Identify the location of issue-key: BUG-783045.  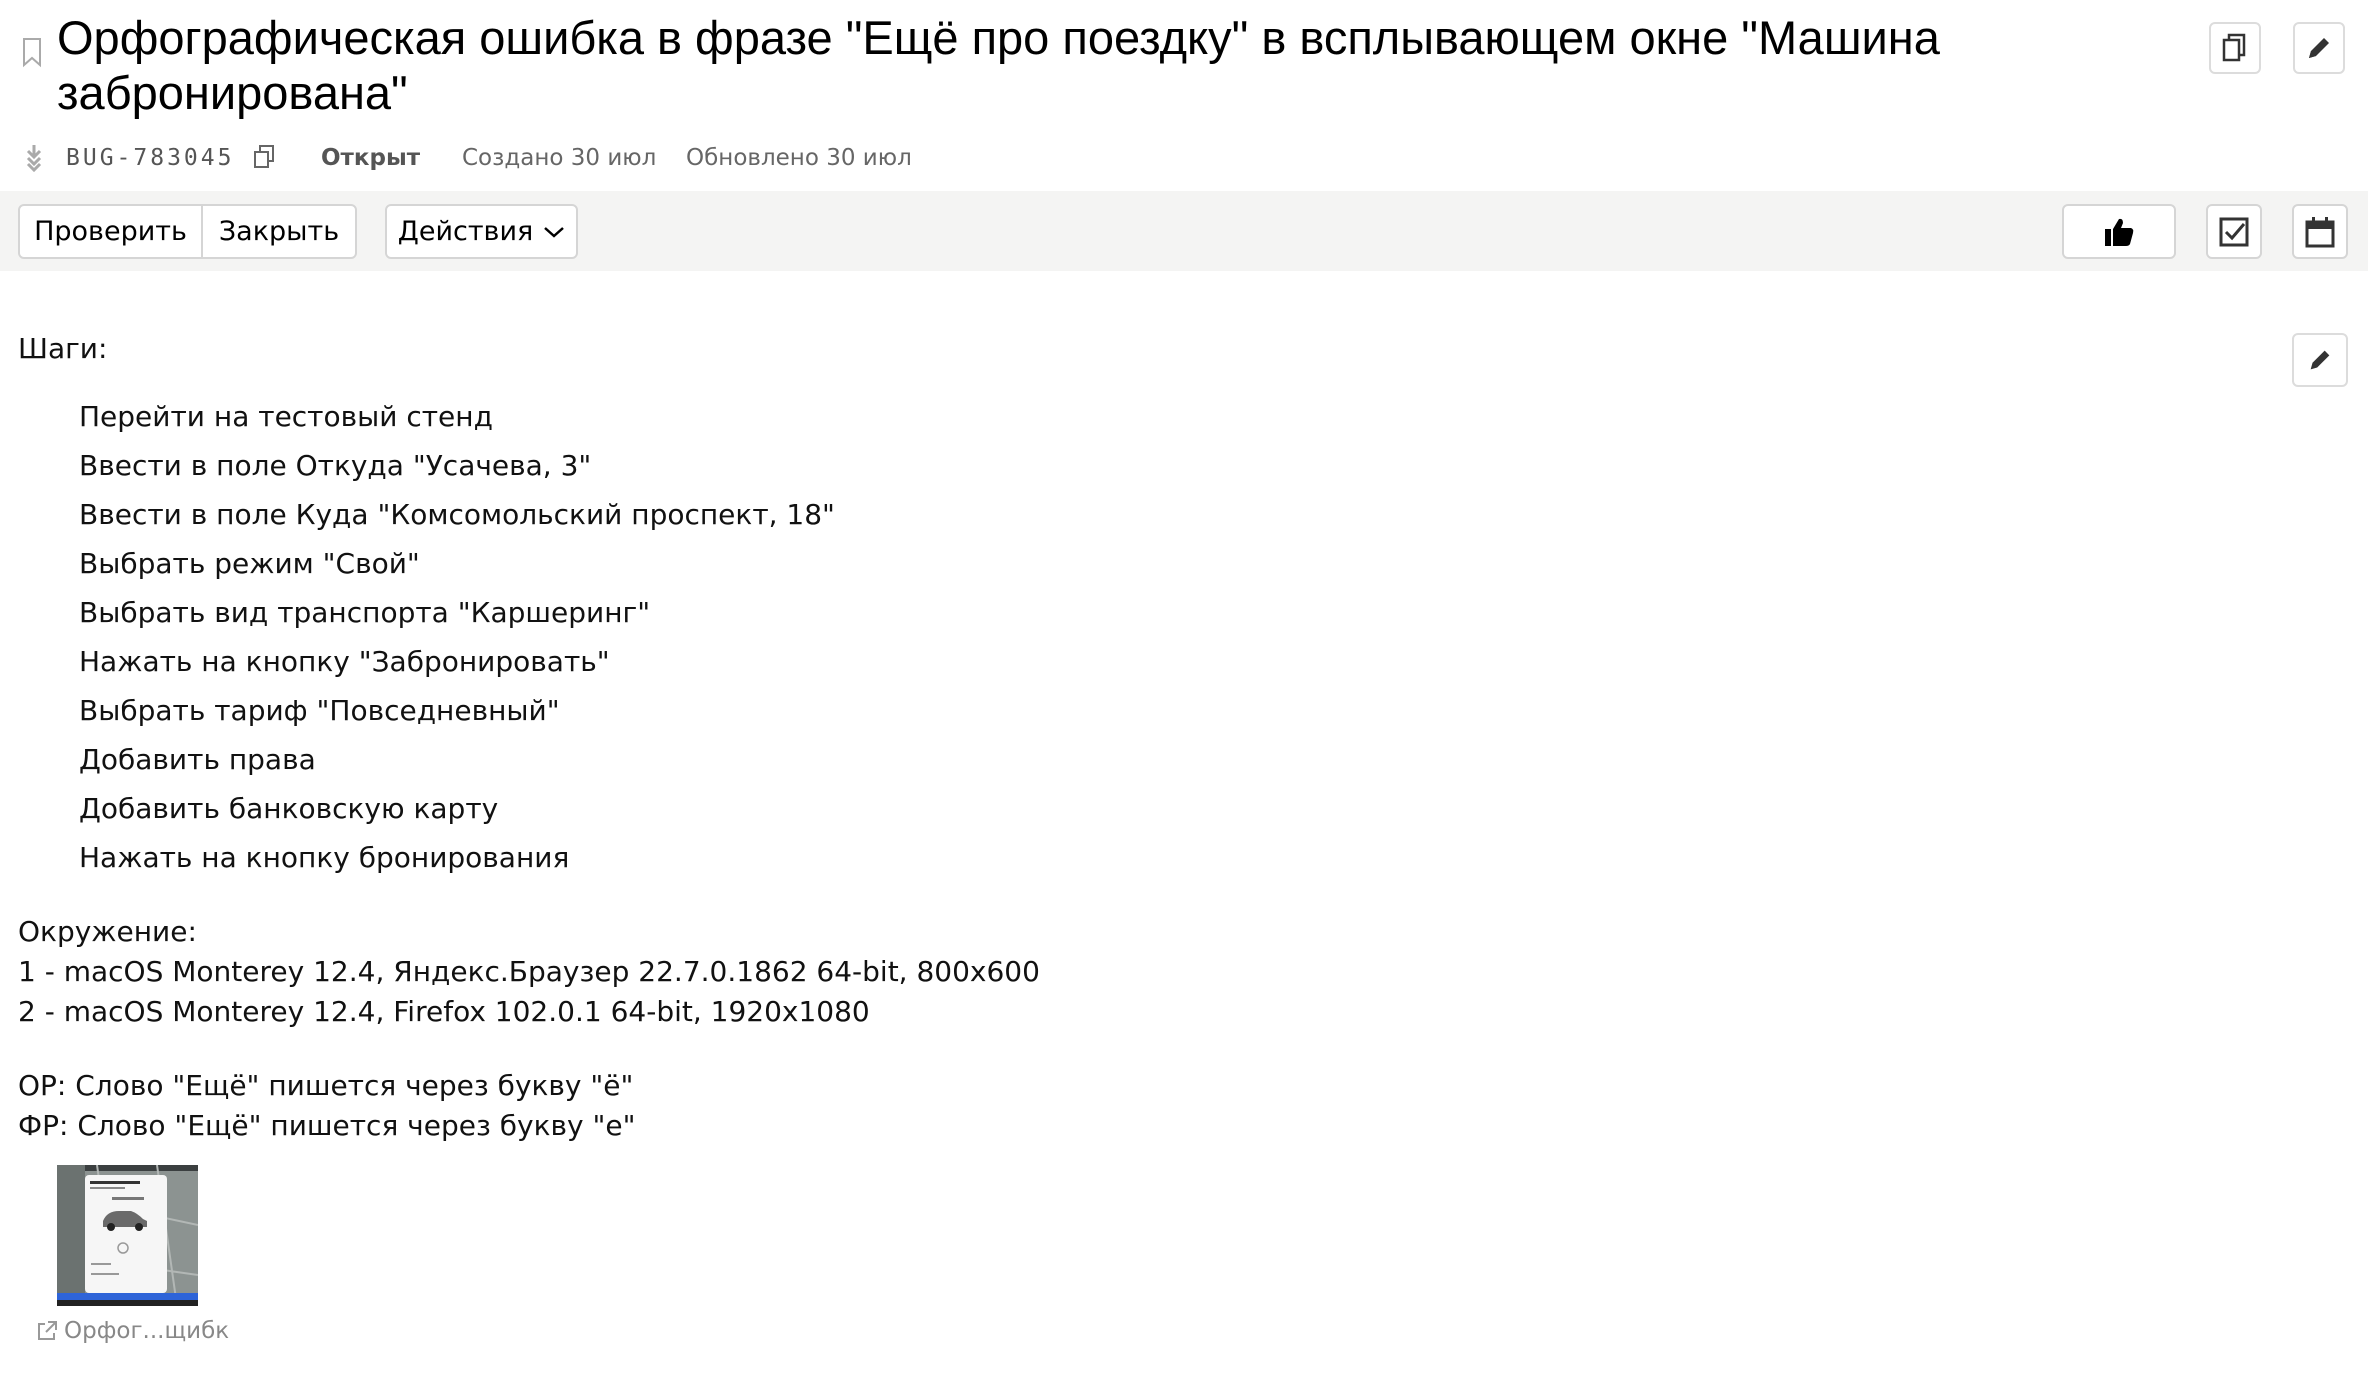
(150, 158).